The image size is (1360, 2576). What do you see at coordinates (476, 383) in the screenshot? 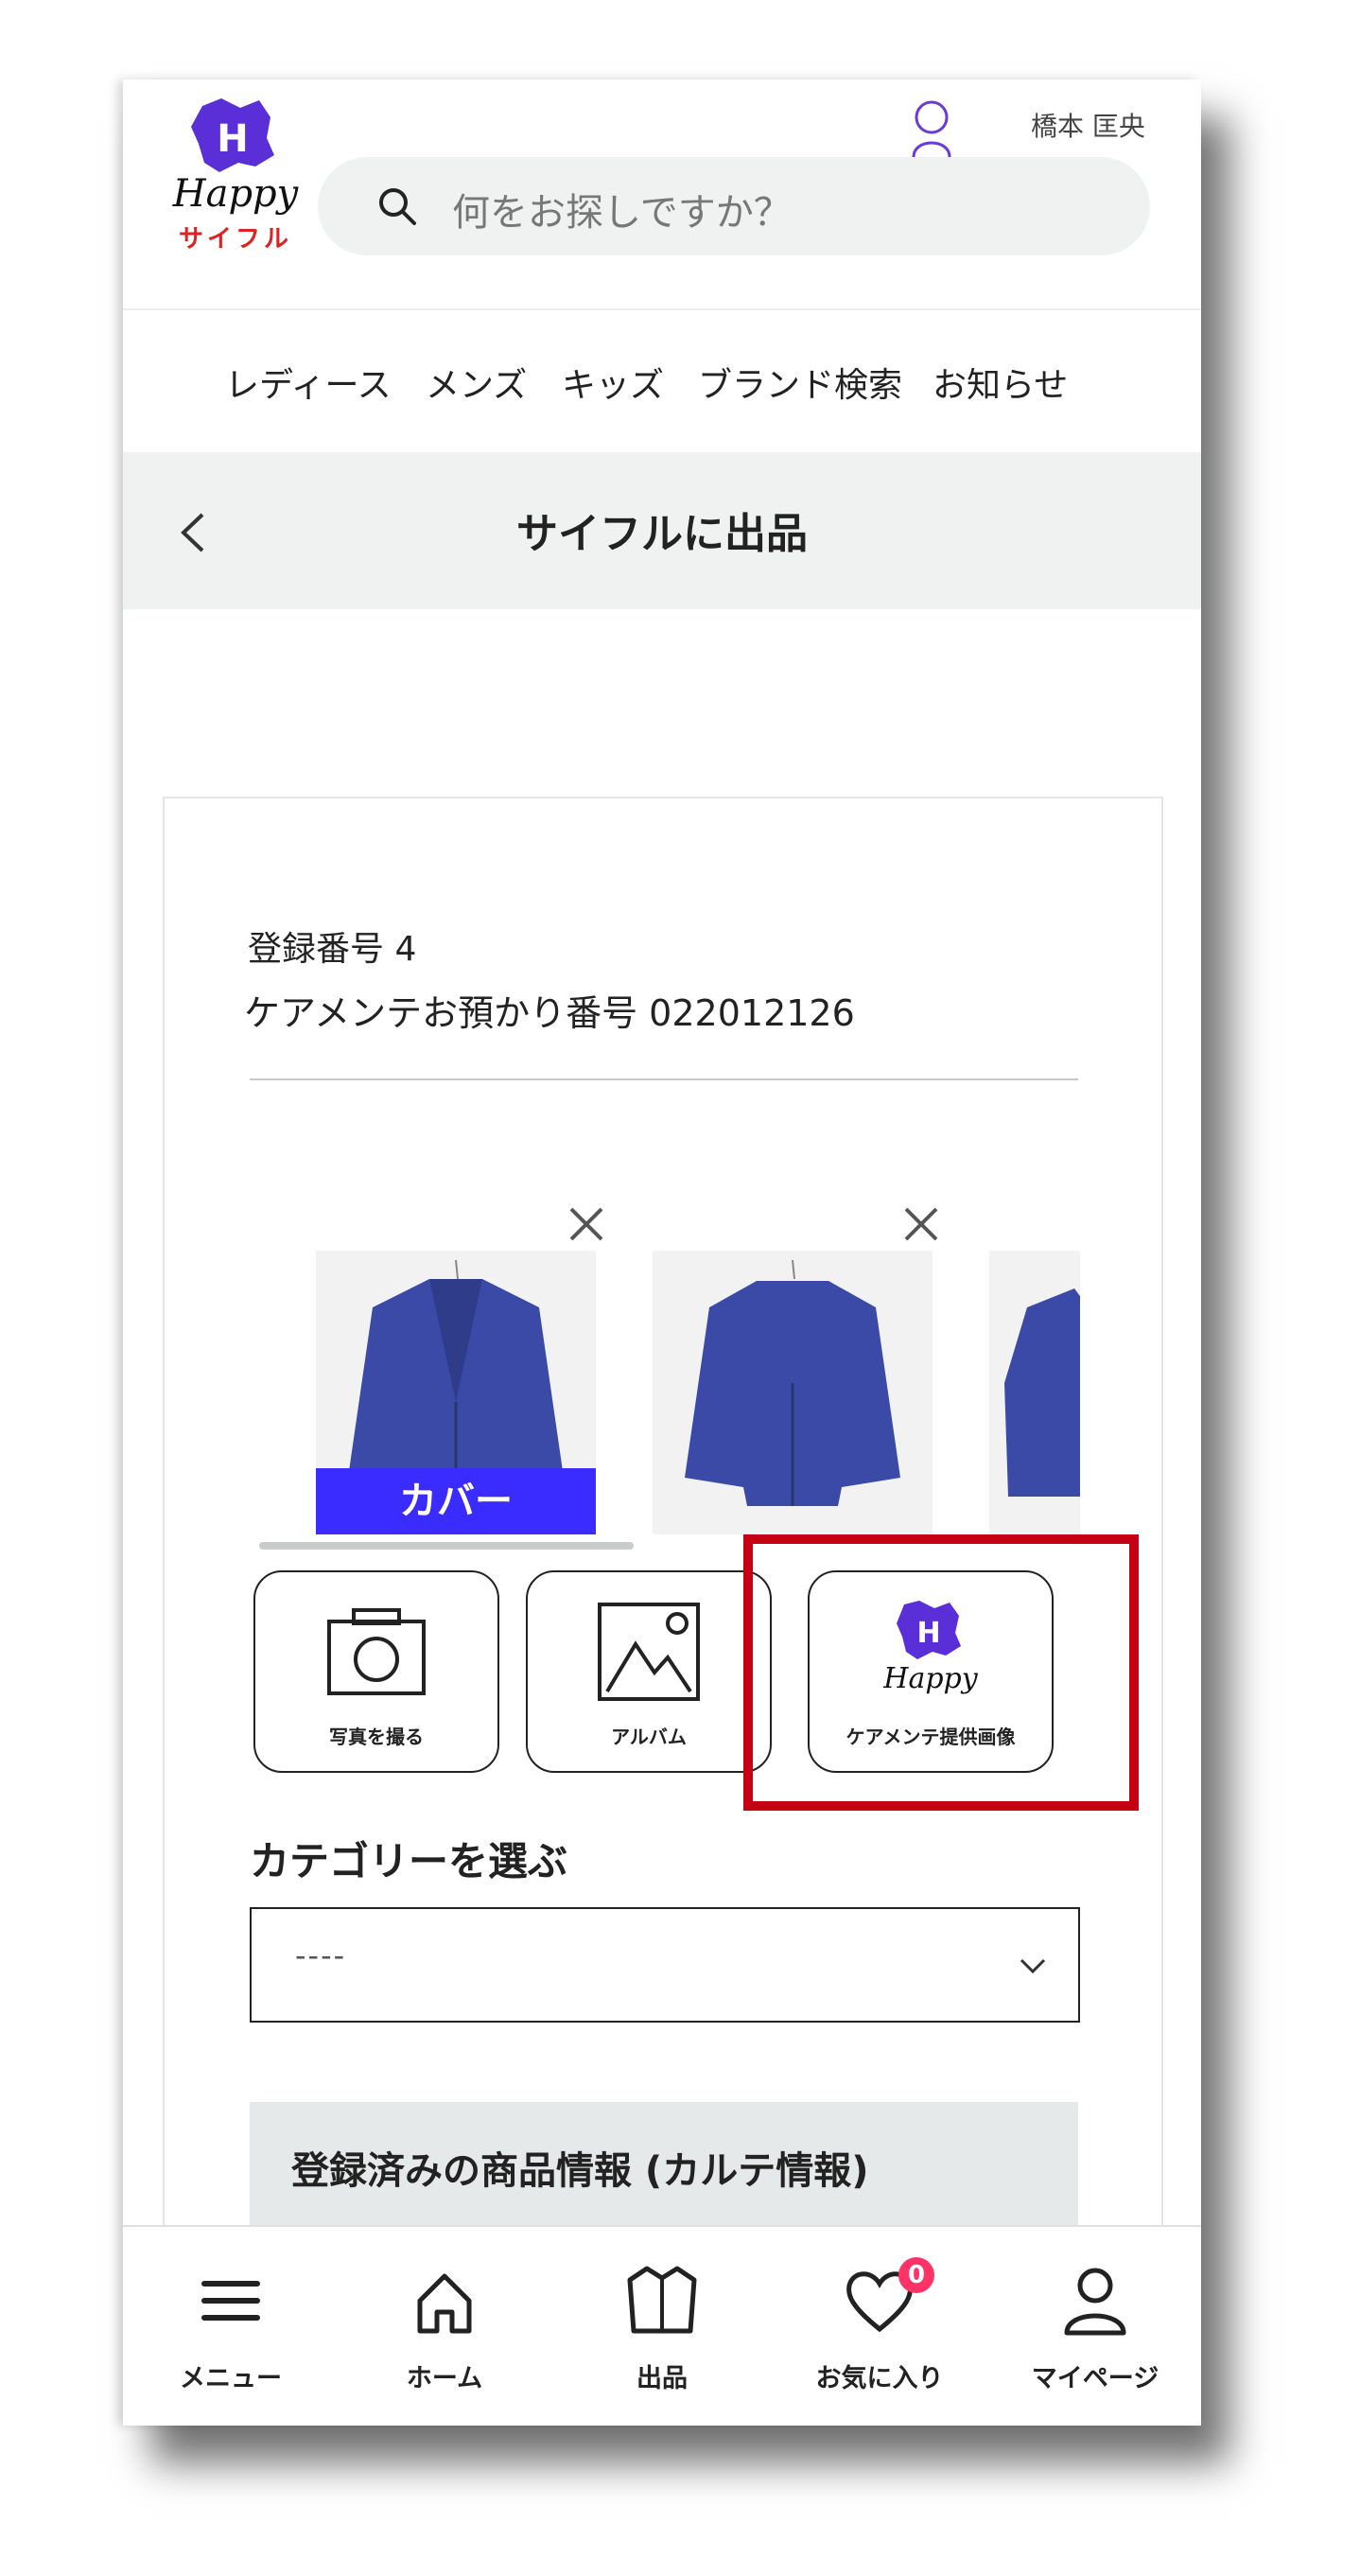
I see `nav-item-mens: メンズ` at bounding box center [476, 383].